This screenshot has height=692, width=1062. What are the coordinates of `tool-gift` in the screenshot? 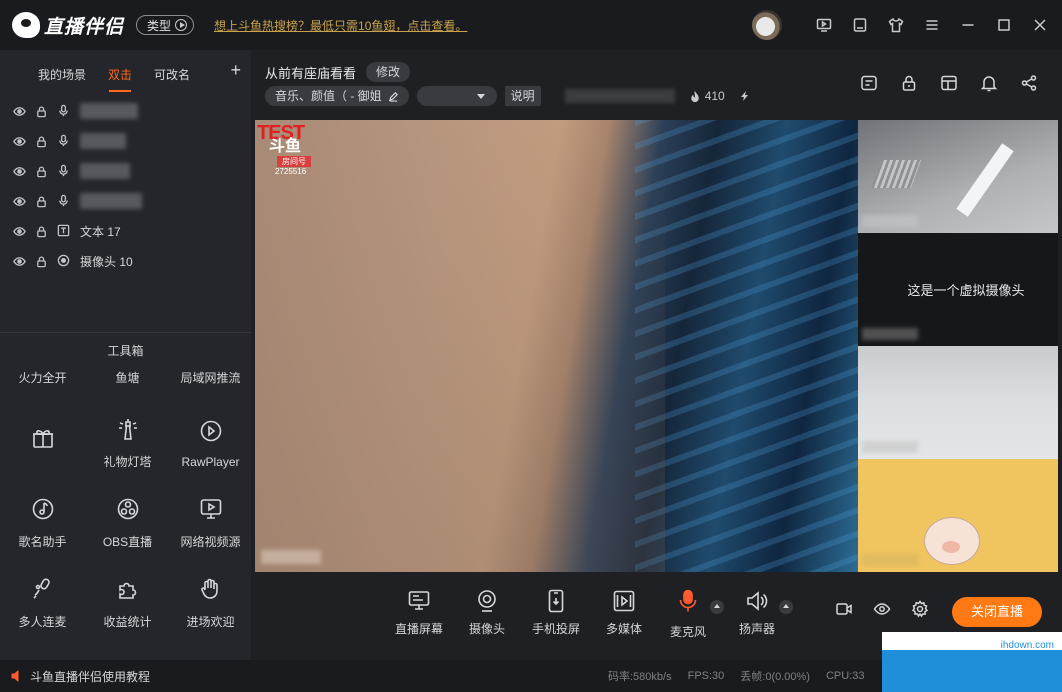 It's located at (42, 443).